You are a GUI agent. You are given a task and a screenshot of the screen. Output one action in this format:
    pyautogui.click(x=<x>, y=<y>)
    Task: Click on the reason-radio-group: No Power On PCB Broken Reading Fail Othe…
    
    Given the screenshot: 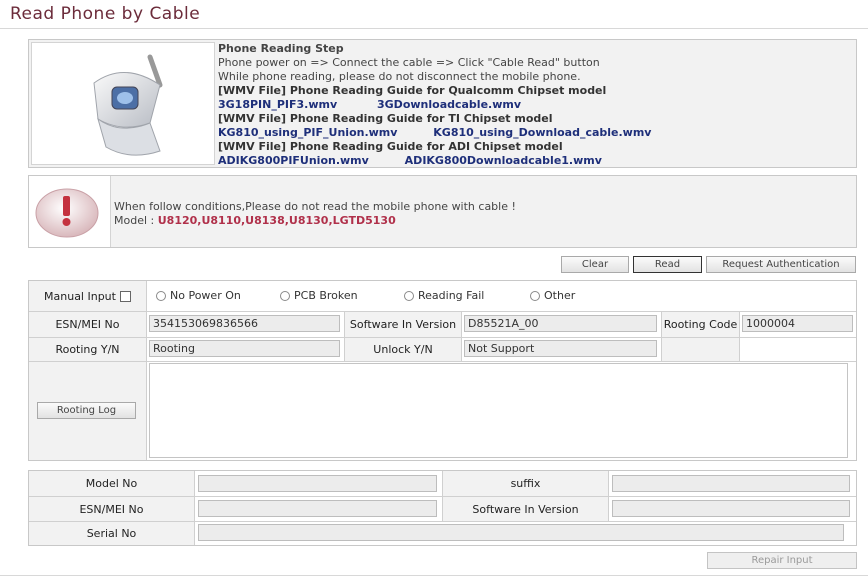 What is the action you would take?
    pyautogui.click(x=501, y=296)
    